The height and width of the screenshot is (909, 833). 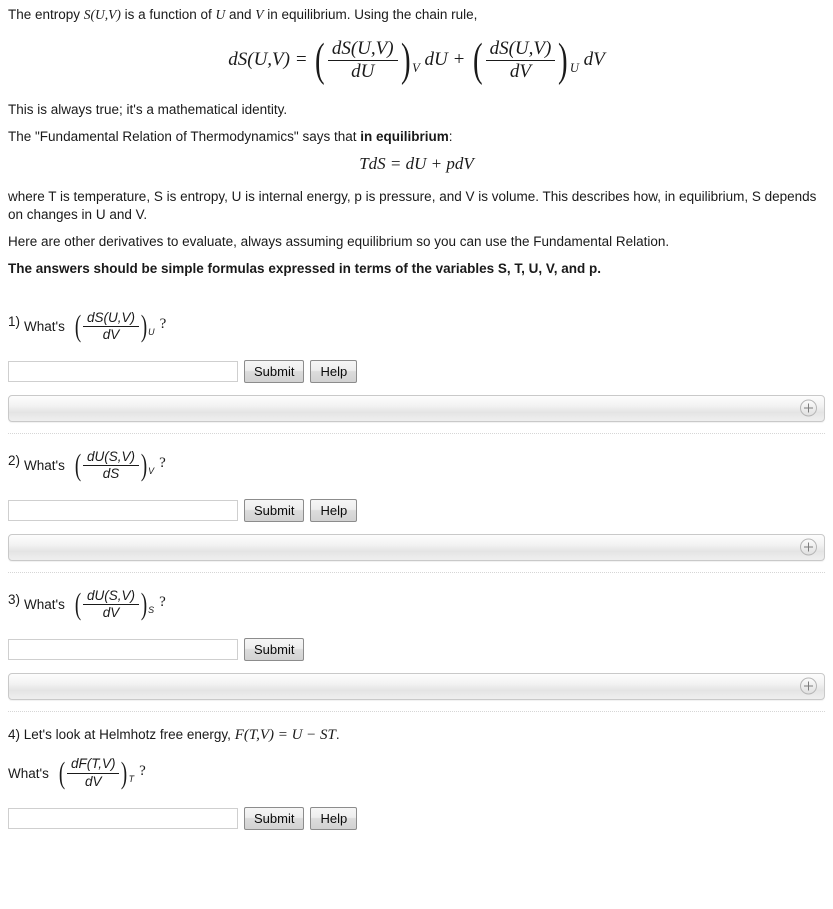 What do you see at coordinates (436, 59) in the screenshot?
I see `chain-rule-term-1-tail: dU` at bounding box center [436, 59].